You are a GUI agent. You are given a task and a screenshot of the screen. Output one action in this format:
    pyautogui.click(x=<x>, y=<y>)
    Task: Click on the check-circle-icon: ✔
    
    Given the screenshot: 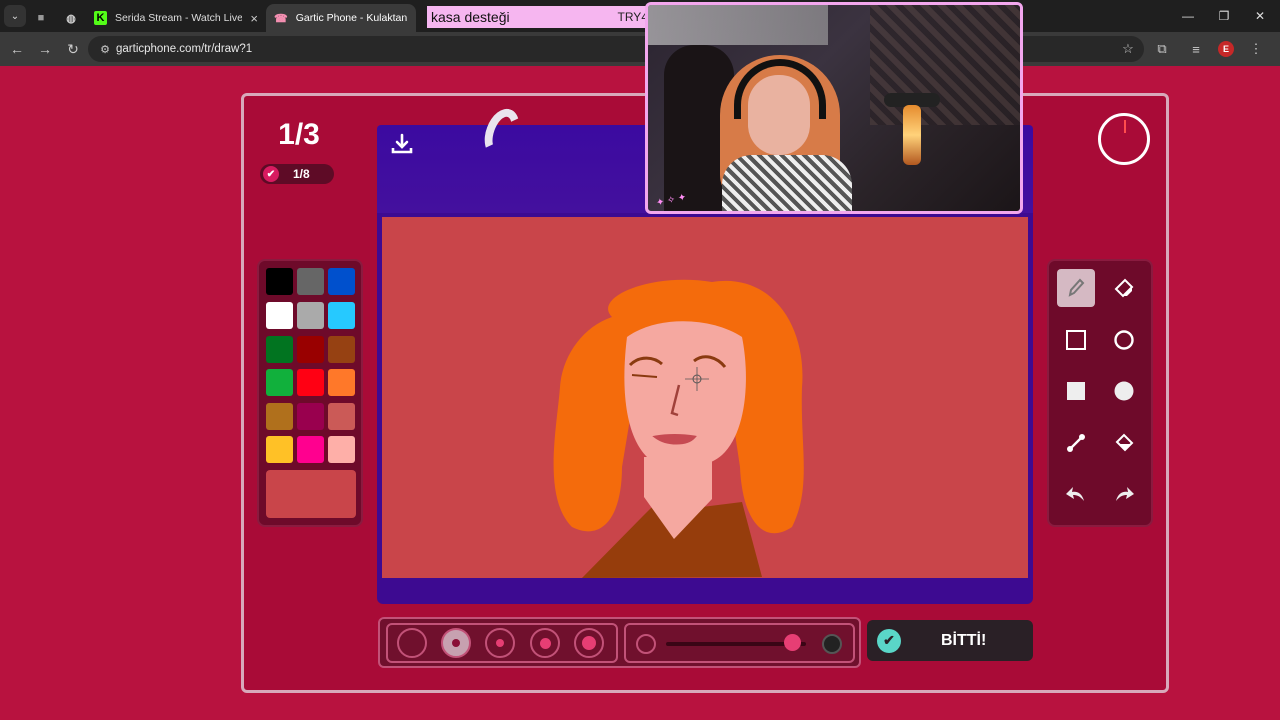 What is the action you would take?
    pyautogui.click(x=889, y=640)
    